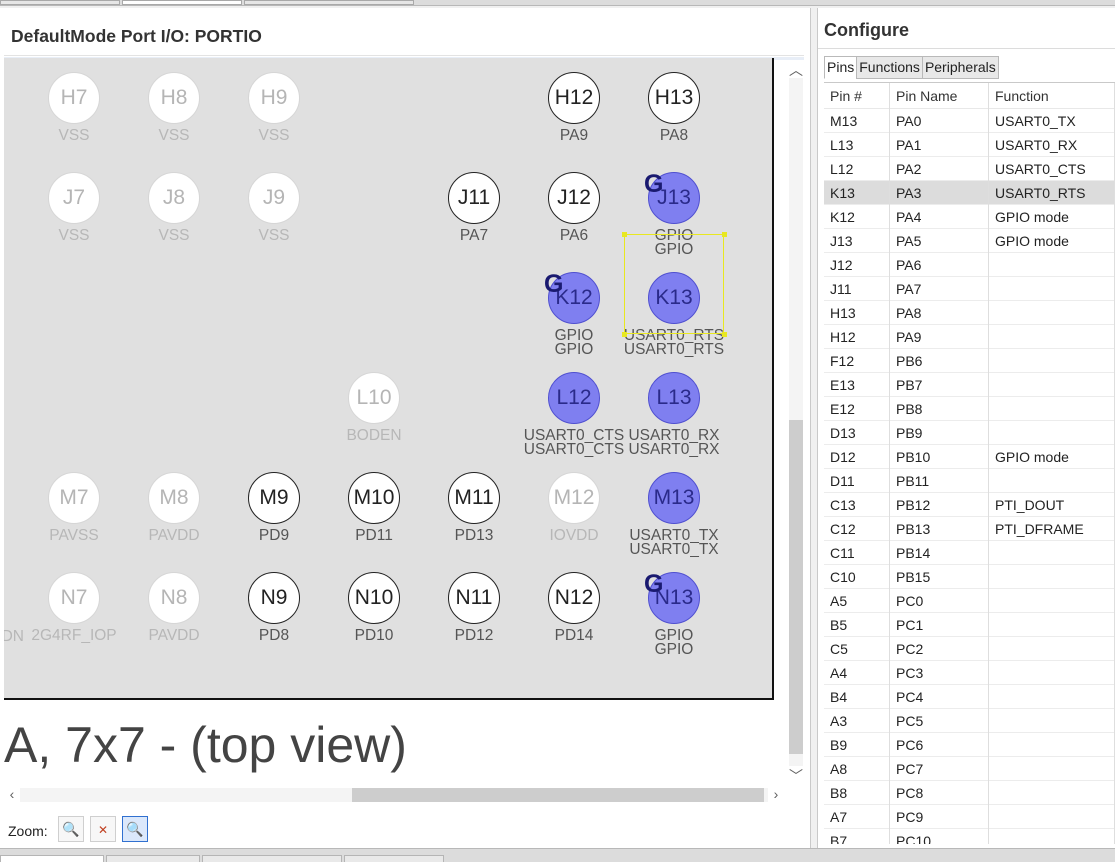 This screenshot has height=862, width=1115. Describe the element at coordinates (574, 98) in the screenshot. I see `pin-h12: H12` at that location.